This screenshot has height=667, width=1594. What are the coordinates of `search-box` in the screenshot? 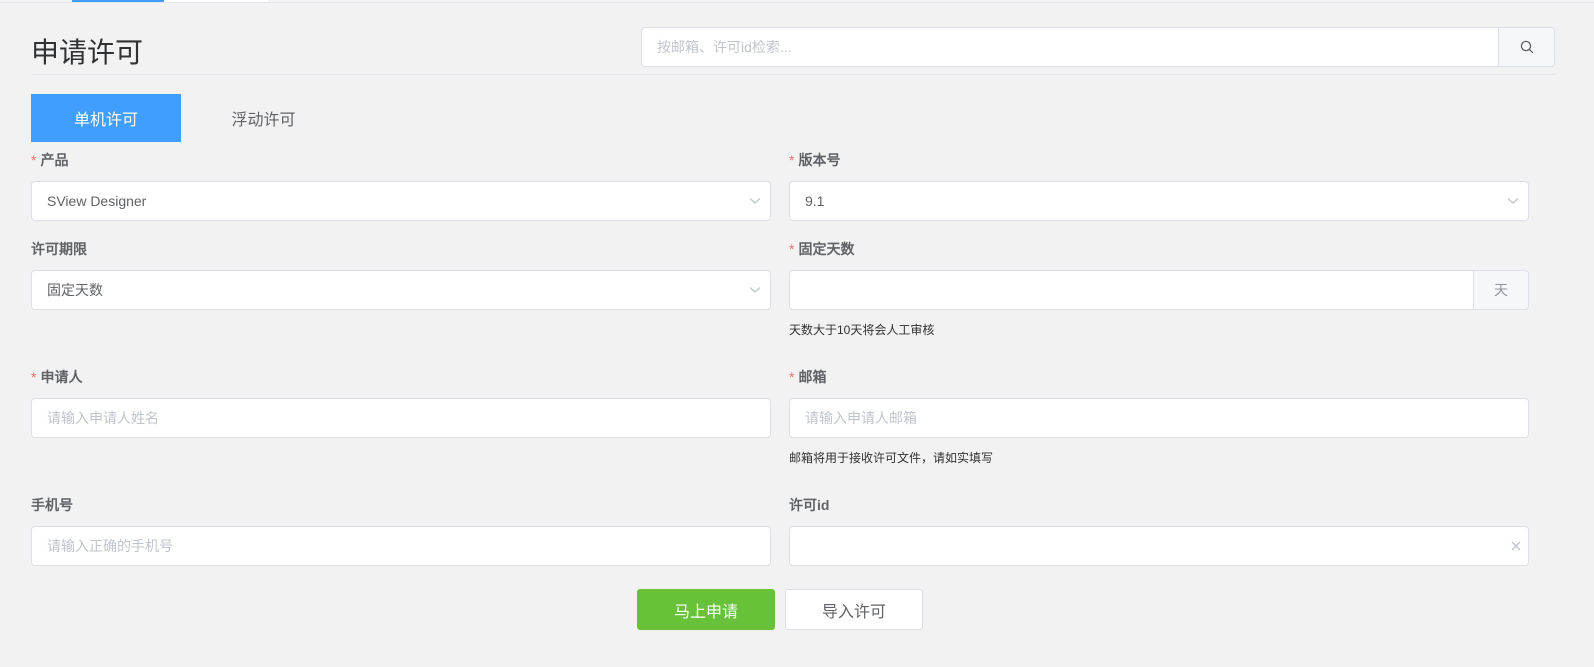 It's located at (1098, 47).